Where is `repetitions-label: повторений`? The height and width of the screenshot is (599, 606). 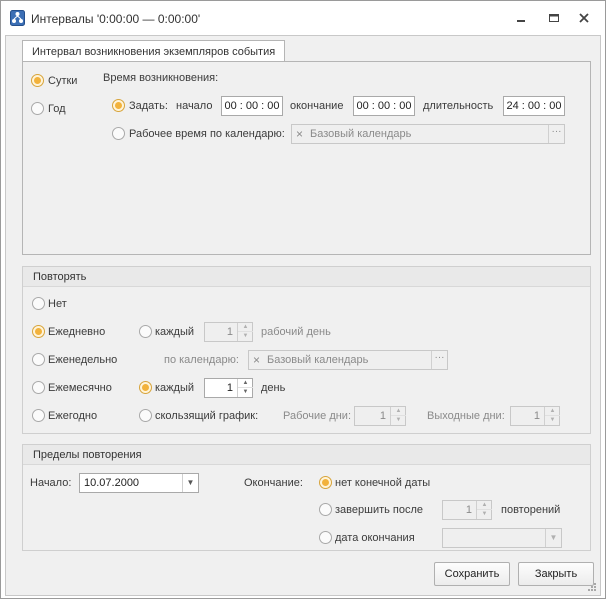
repetitions-label: повторений is located at coordinates (531, 510).